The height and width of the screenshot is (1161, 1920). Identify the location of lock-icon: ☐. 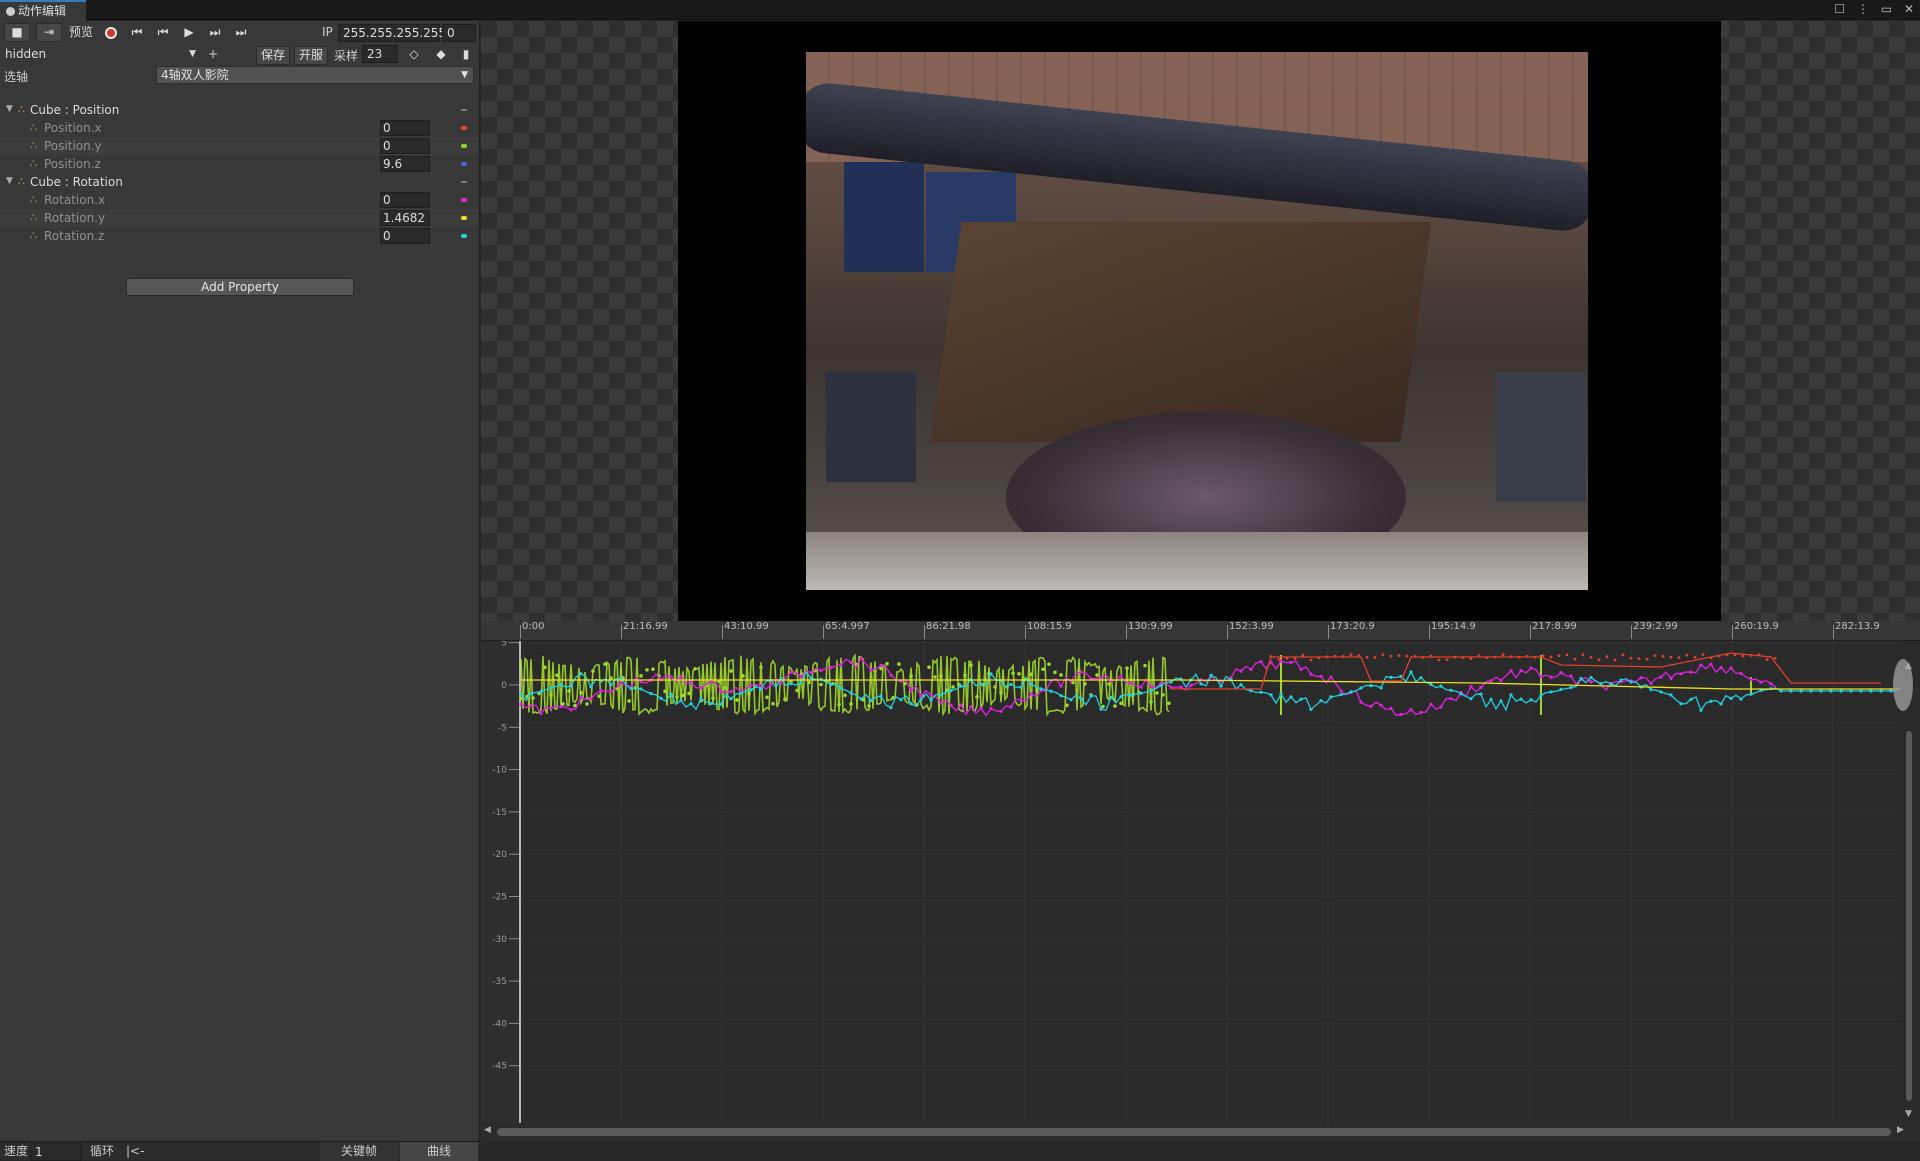
(1839, 9).